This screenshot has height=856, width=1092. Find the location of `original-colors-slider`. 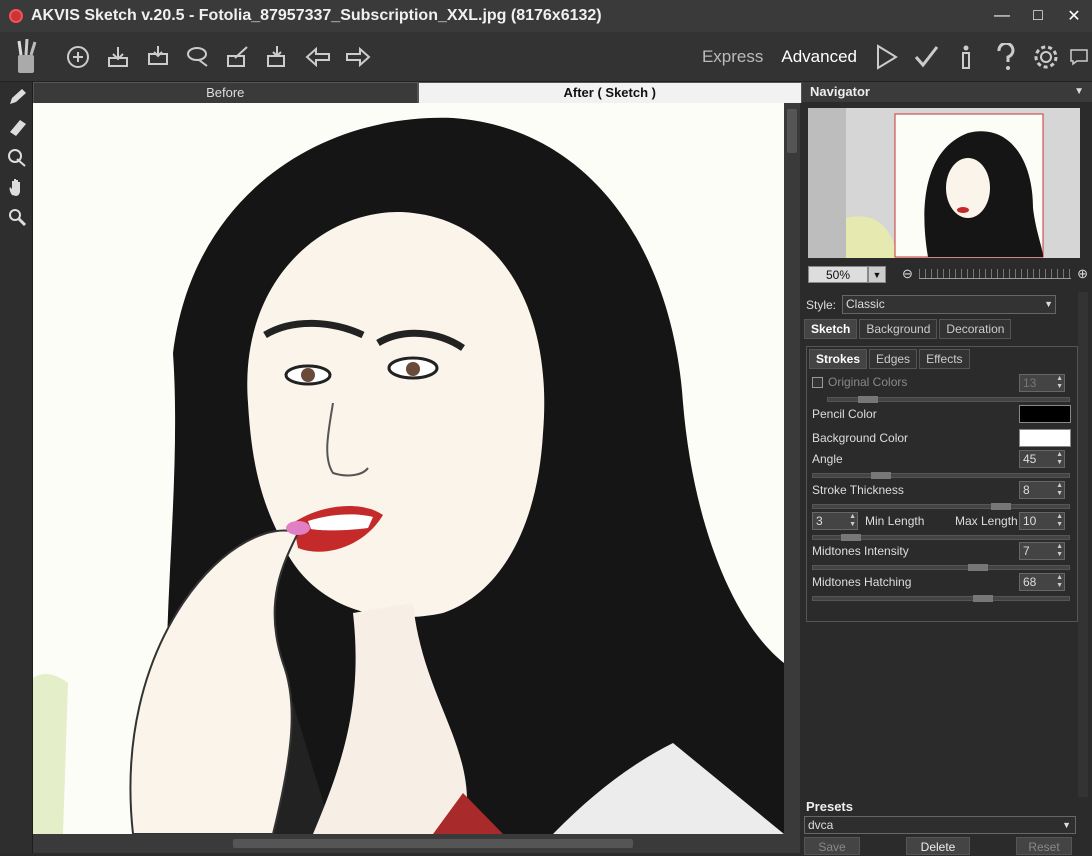

original-colors-slider is located at coordinates (948, 399).